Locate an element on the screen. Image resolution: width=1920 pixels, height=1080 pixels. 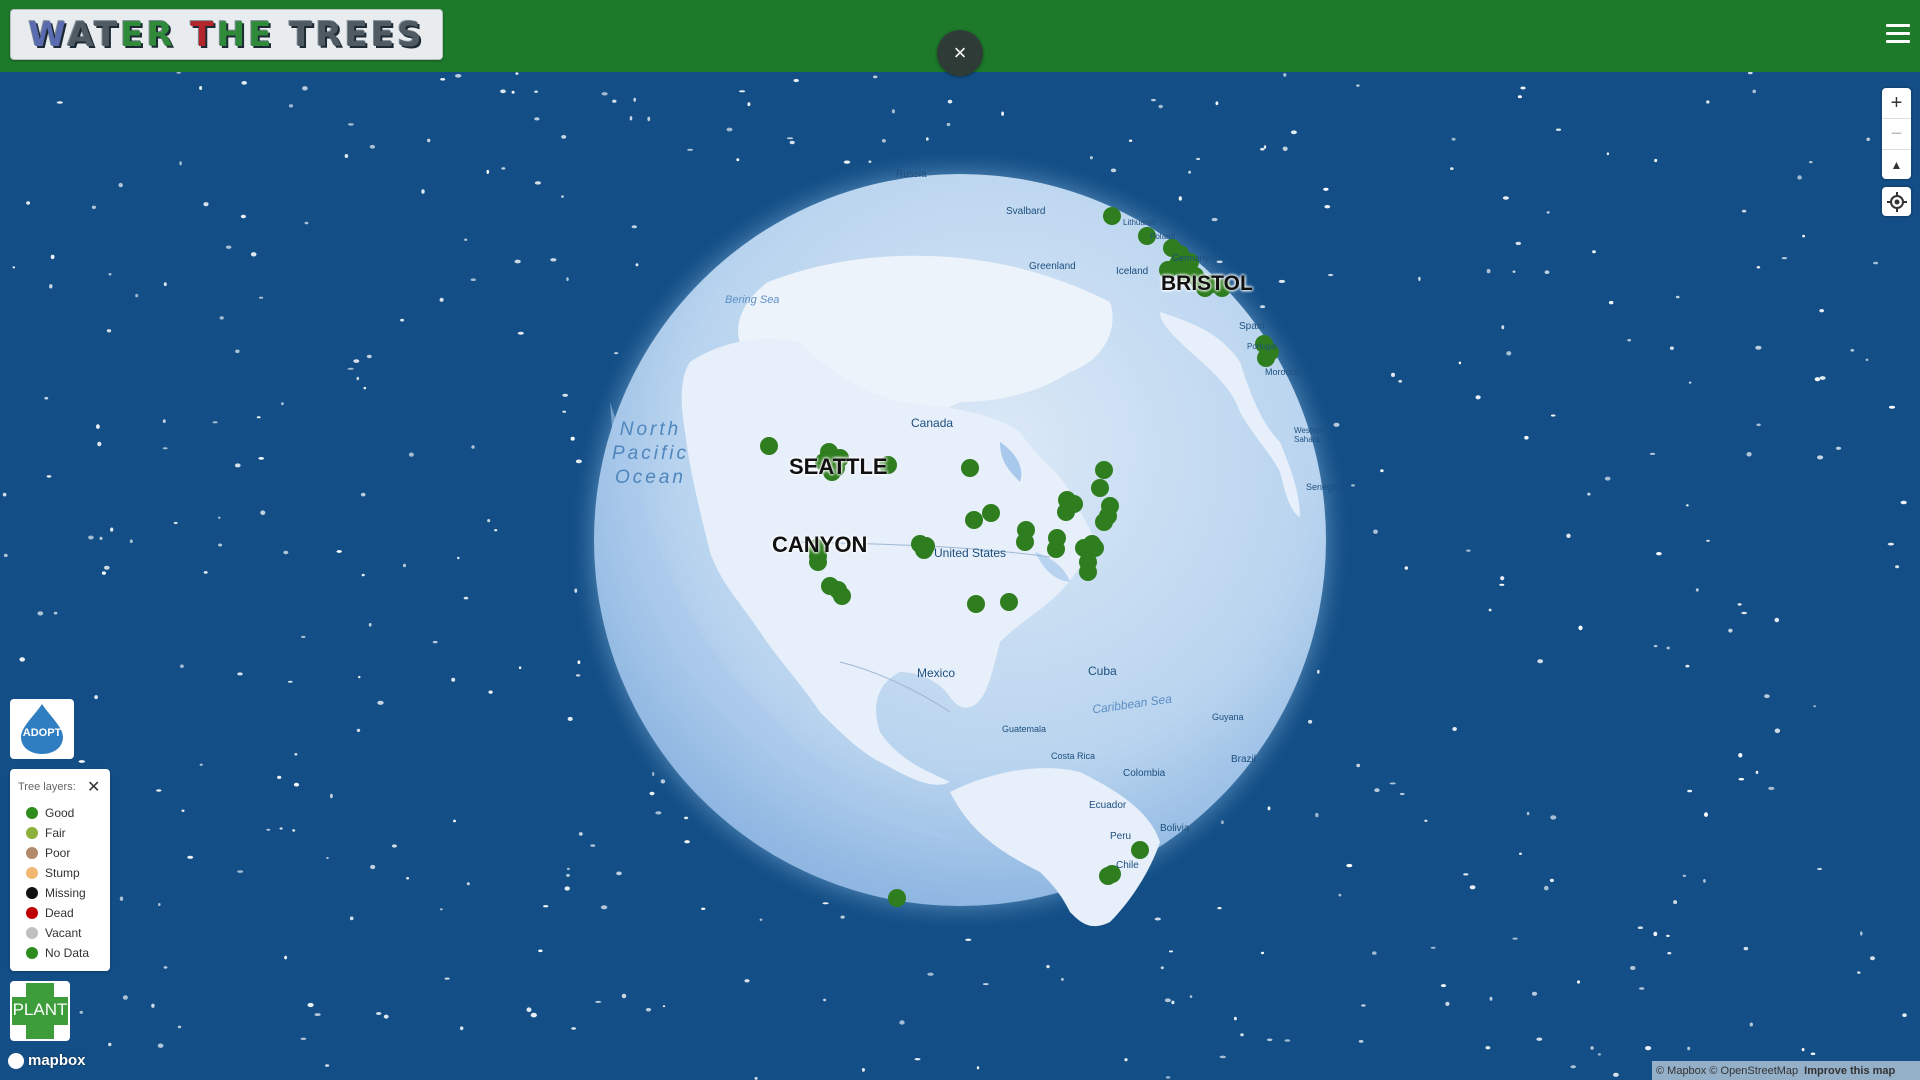
compass-button: ▲ is located at coordinates (1896, 165).